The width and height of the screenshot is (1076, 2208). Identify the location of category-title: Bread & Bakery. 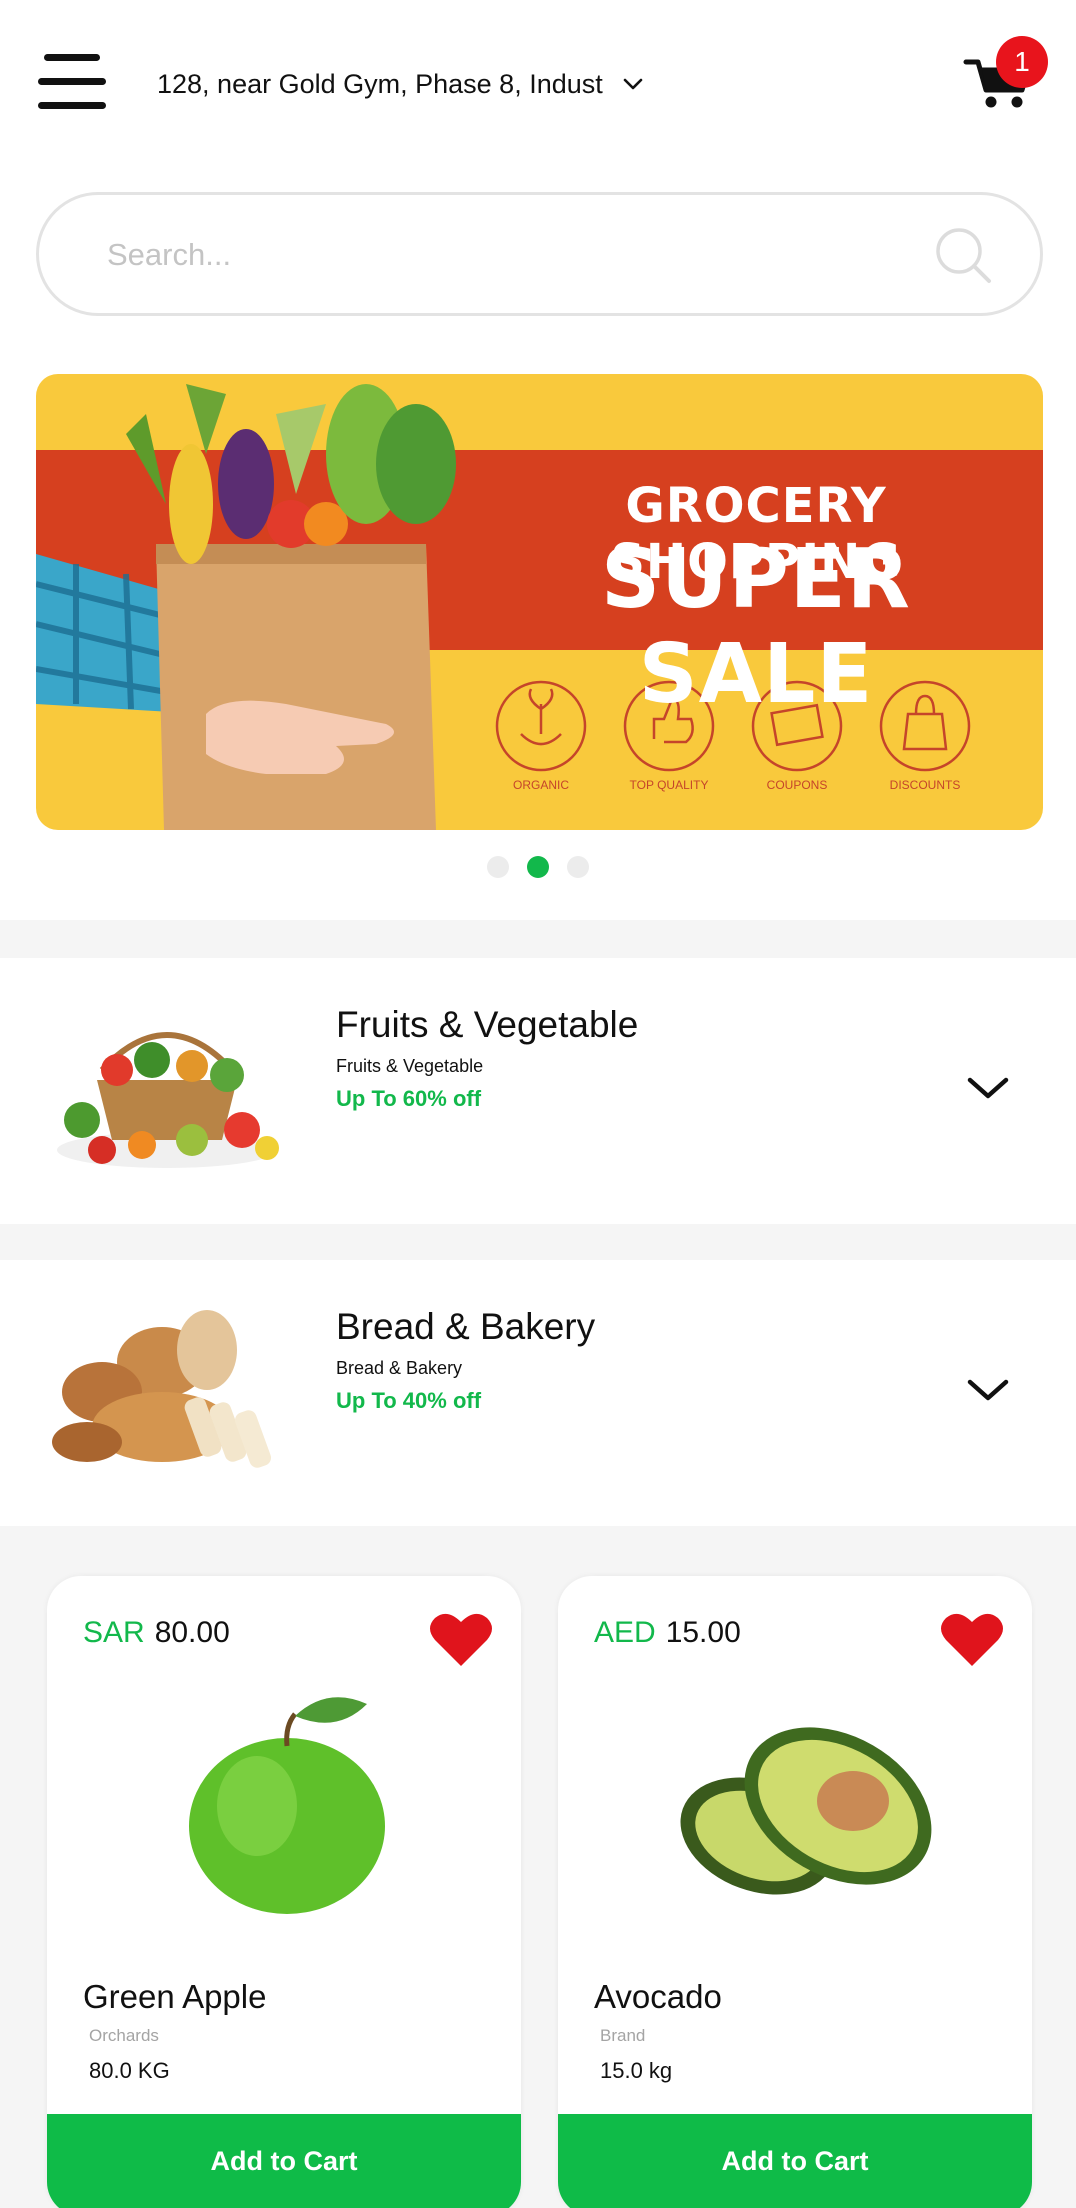
(466, 1326).